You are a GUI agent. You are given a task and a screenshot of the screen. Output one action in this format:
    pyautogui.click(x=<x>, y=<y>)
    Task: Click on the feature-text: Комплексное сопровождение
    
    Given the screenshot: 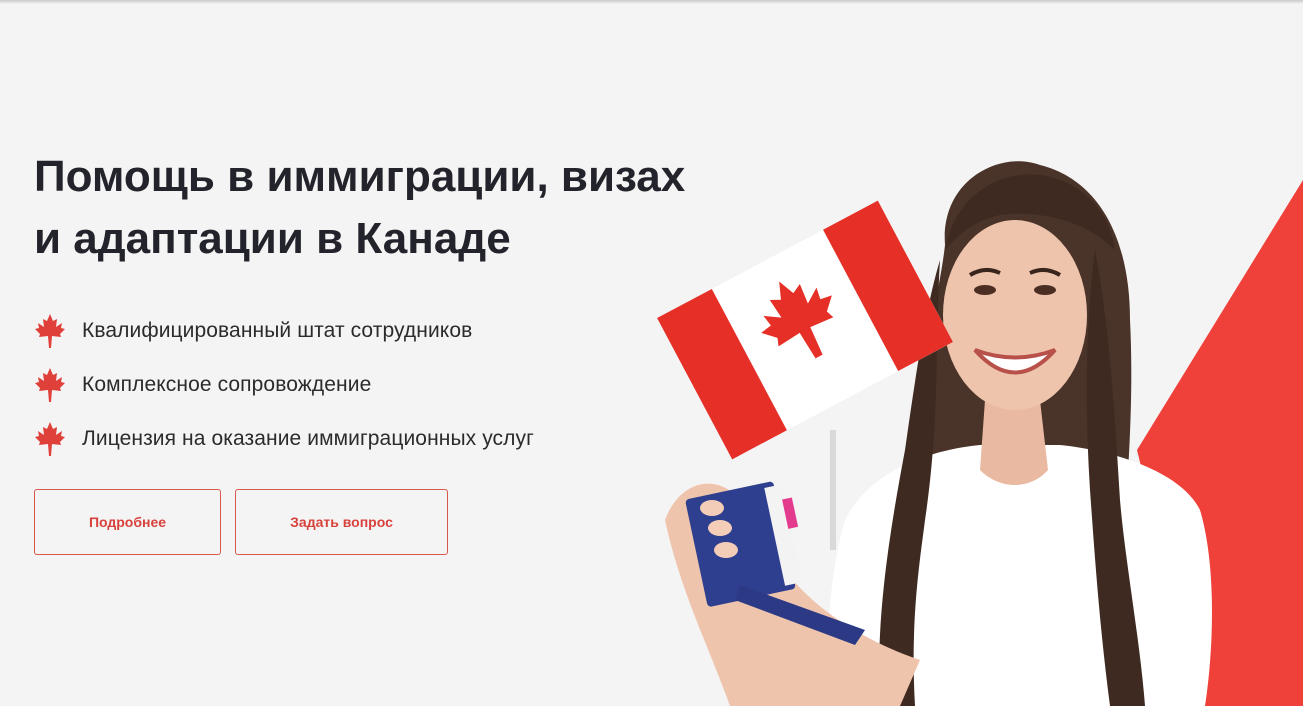 What is the action you would take?
    pyautogui.click(x=227, y=384)
    